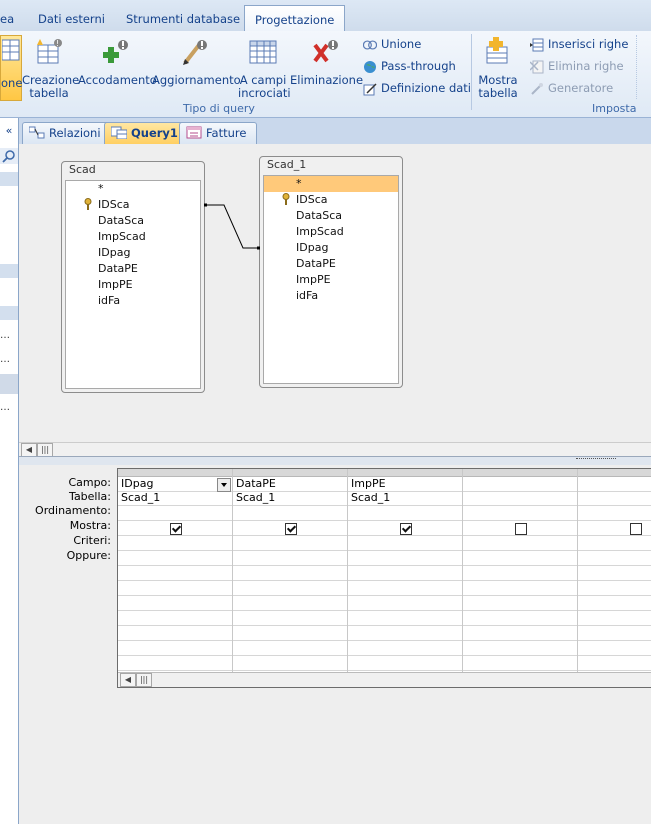 The width and height of the screenshot is (651, 824). Describe the element at coordinates (370, 88) in the screenshot. I see `data-definition-icon` at that location.